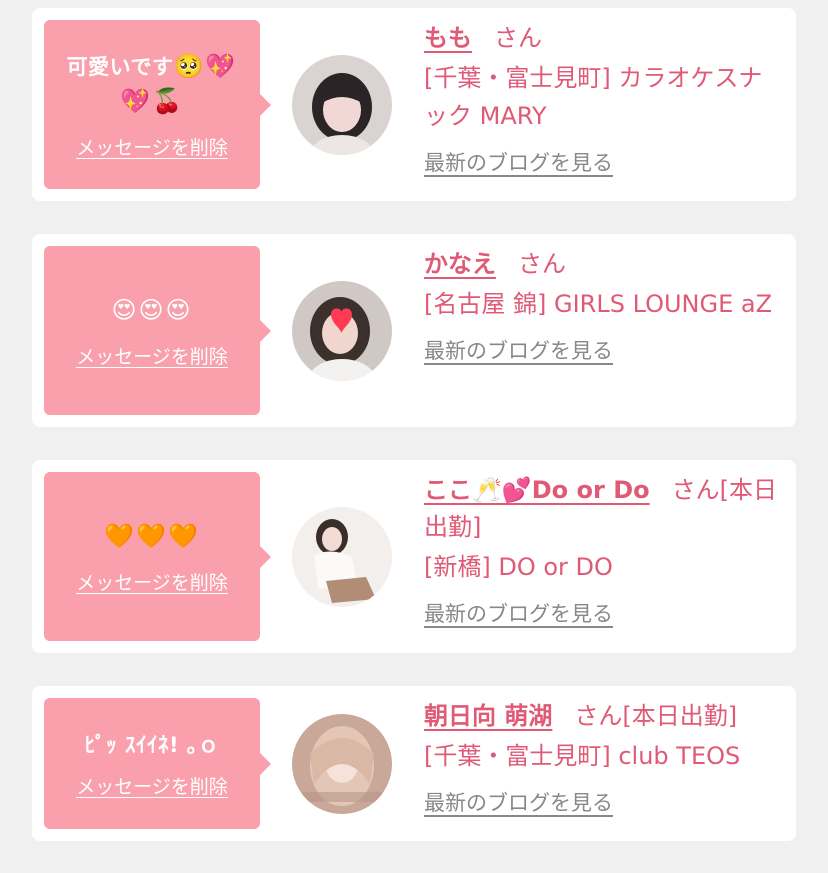  I want to click on shop-name: [千葉・富士見町] club TEOS, so click(582, 756).